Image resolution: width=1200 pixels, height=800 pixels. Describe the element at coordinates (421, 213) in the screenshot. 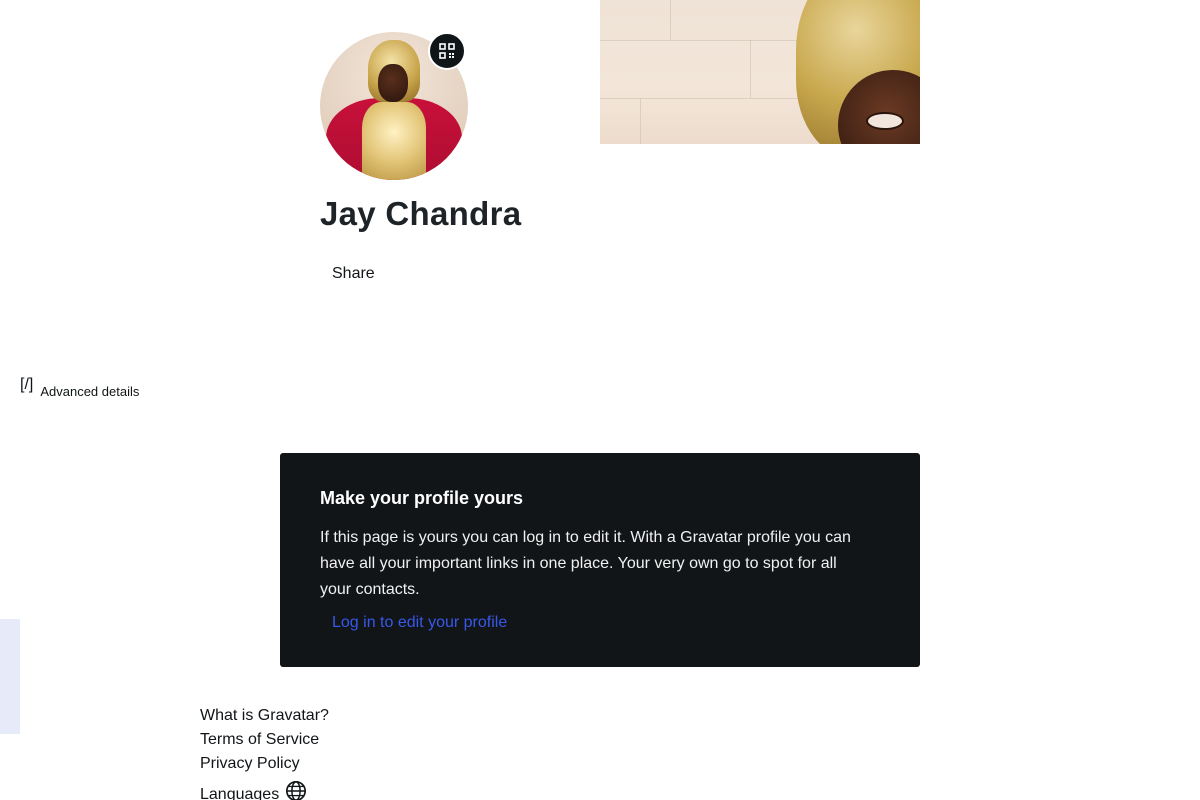

I see `profile-name: Jay Chandra` at that location.